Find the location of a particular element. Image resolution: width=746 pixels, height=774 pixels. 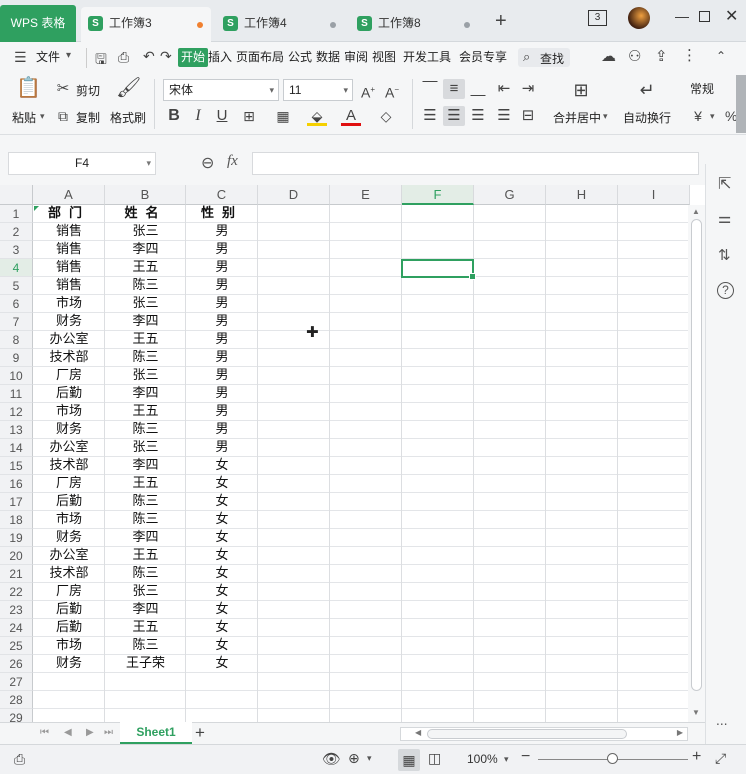

row-header: 7 is located at coordinates (16, 322).